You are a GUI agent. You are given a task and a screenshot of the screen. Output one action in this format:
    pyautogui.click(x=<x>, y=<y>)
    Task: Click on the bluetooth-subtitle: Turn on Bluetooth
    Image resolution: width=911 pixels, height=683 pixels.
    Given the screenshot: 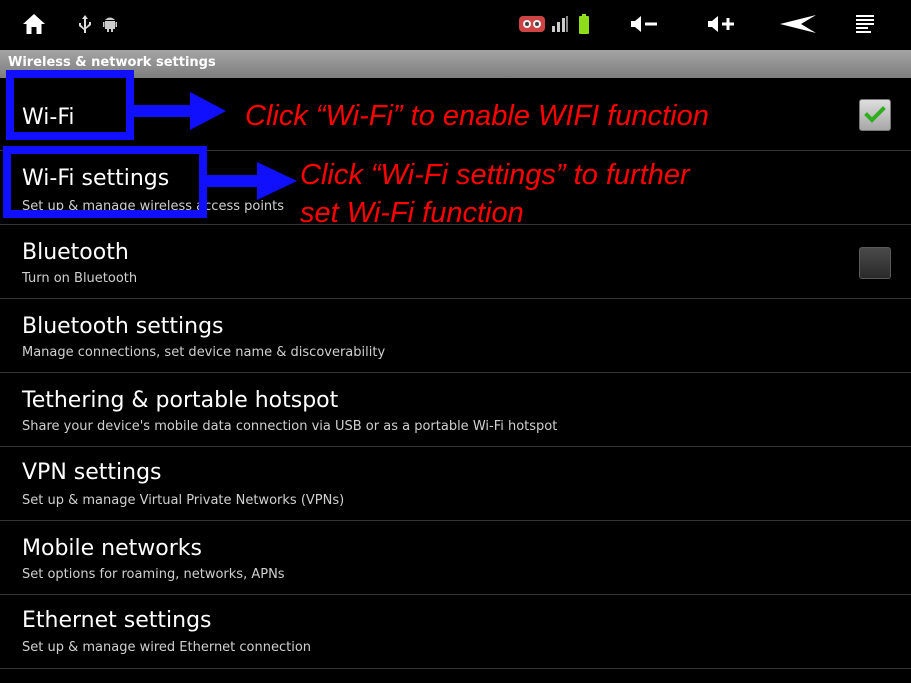 What is the action you would take?
    pyautogui.click(x=80, y=278)
    